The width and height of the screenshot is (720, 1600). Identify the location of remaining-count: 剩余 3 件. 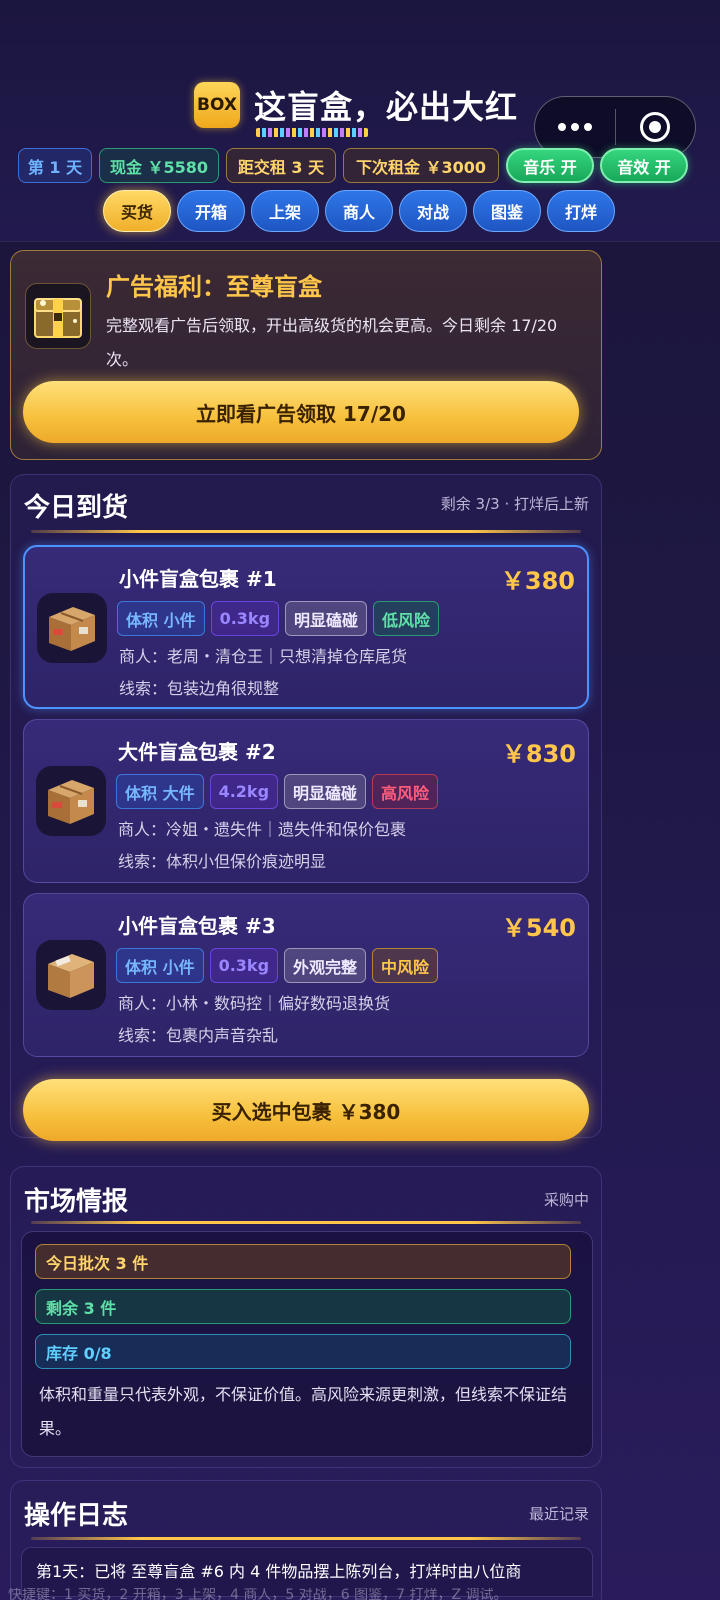
(303, 1306).